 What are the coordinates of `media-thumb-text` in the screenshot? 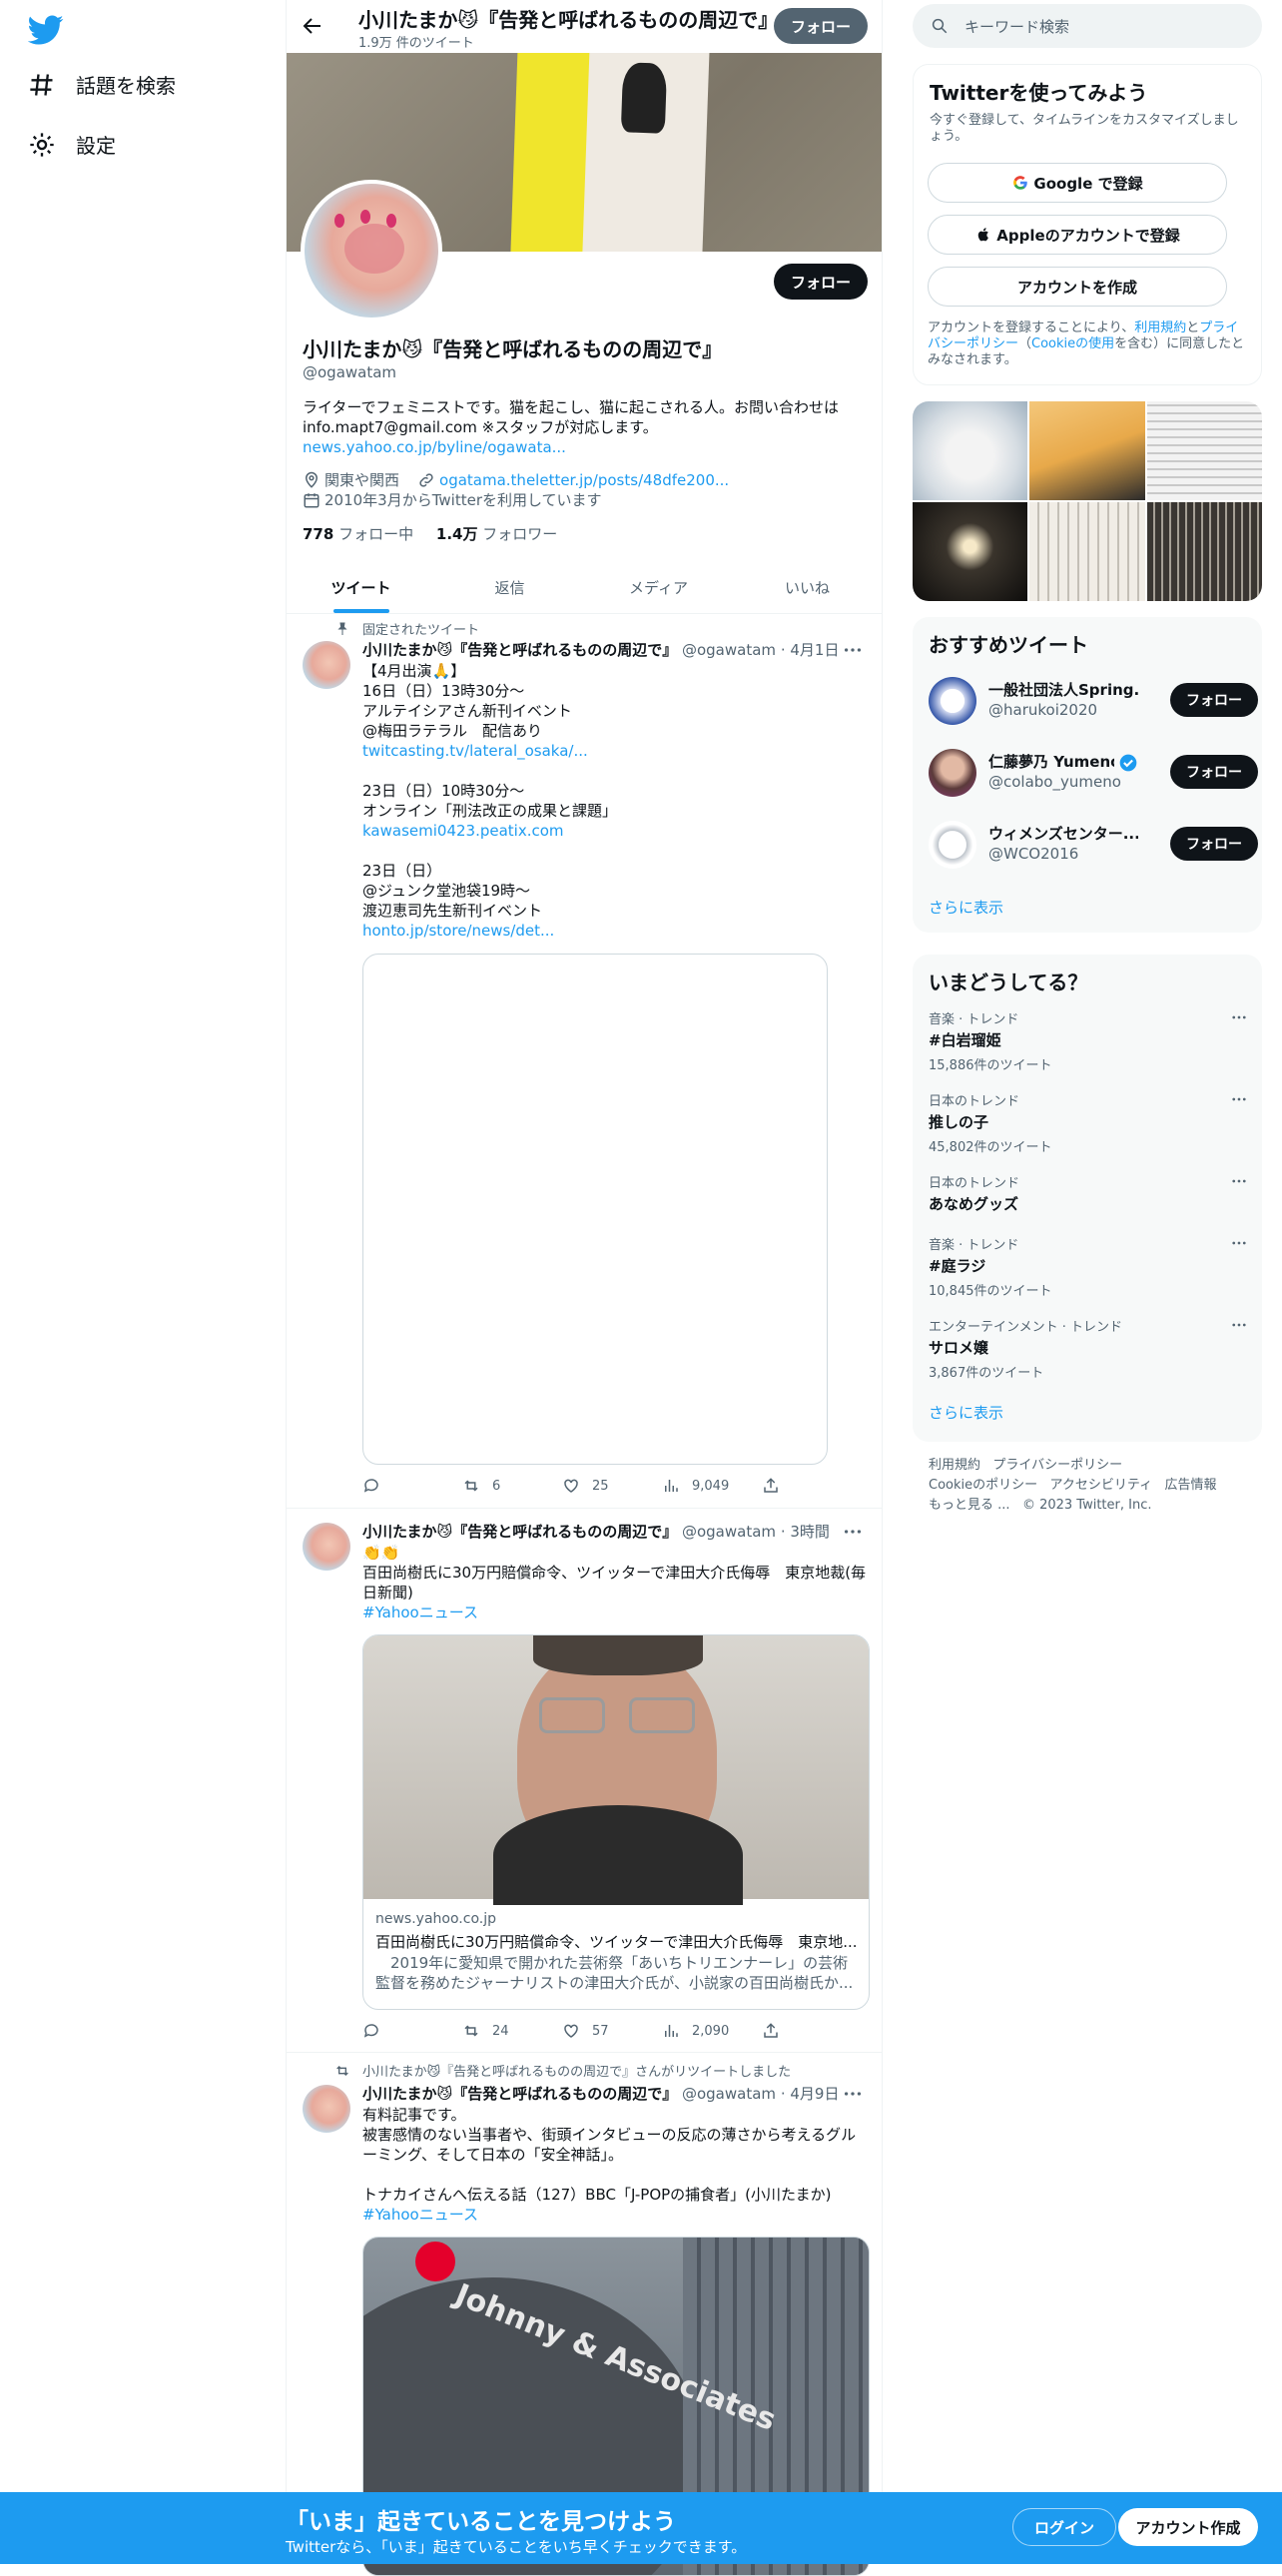 It's located at (1087, 551).